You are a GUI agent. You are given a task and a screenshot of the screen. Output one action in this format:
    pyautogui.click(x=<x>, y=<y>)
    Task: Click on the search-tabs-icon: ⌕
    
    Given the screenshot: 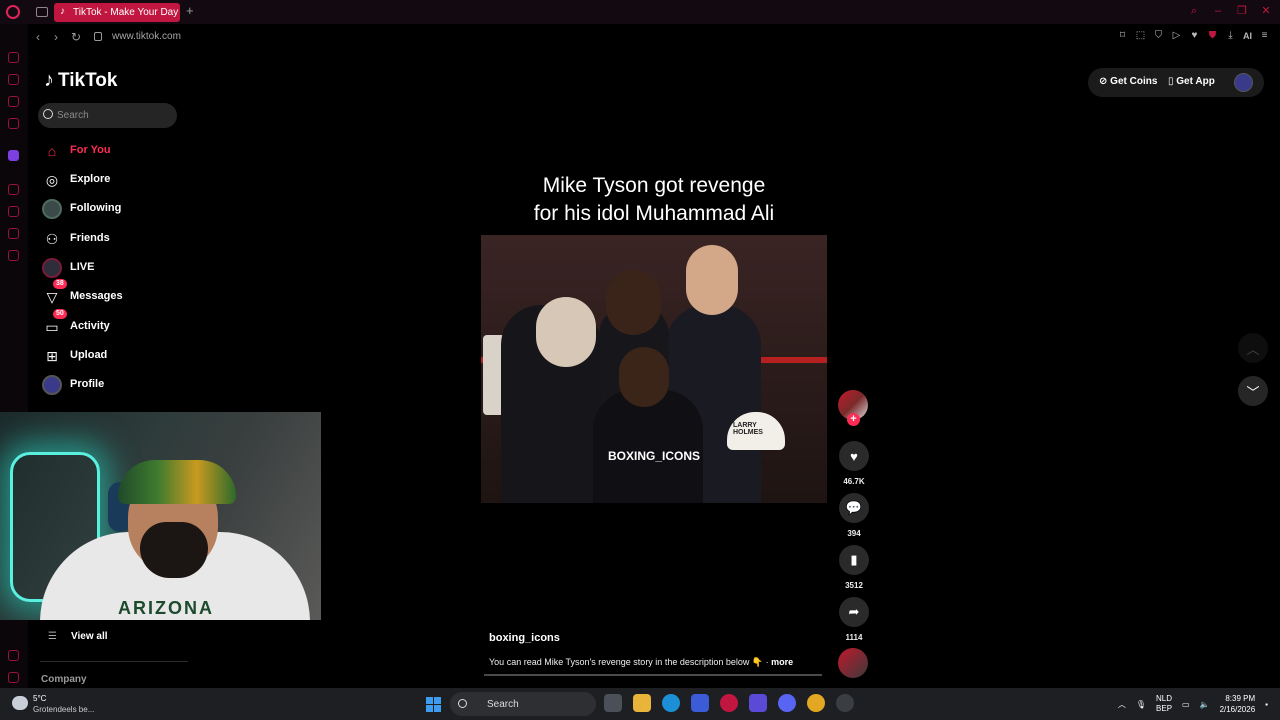 What is the action you would take?
    pyautogui.click(x=1194, y=11)
    